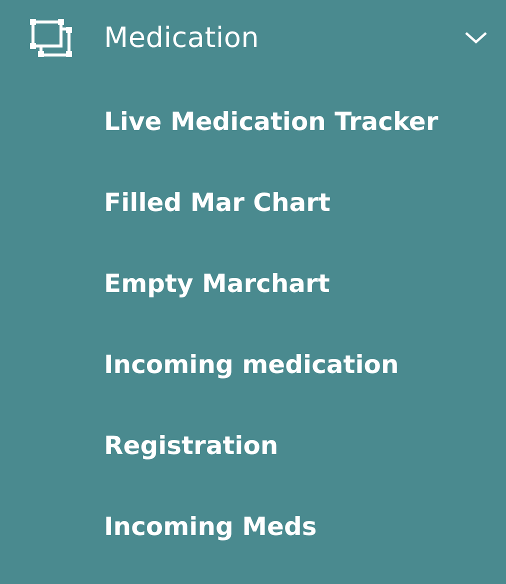 This screenshot has width=506, height=584. I want to click on submenu-link: Incoming Meds, so click(210, 526).